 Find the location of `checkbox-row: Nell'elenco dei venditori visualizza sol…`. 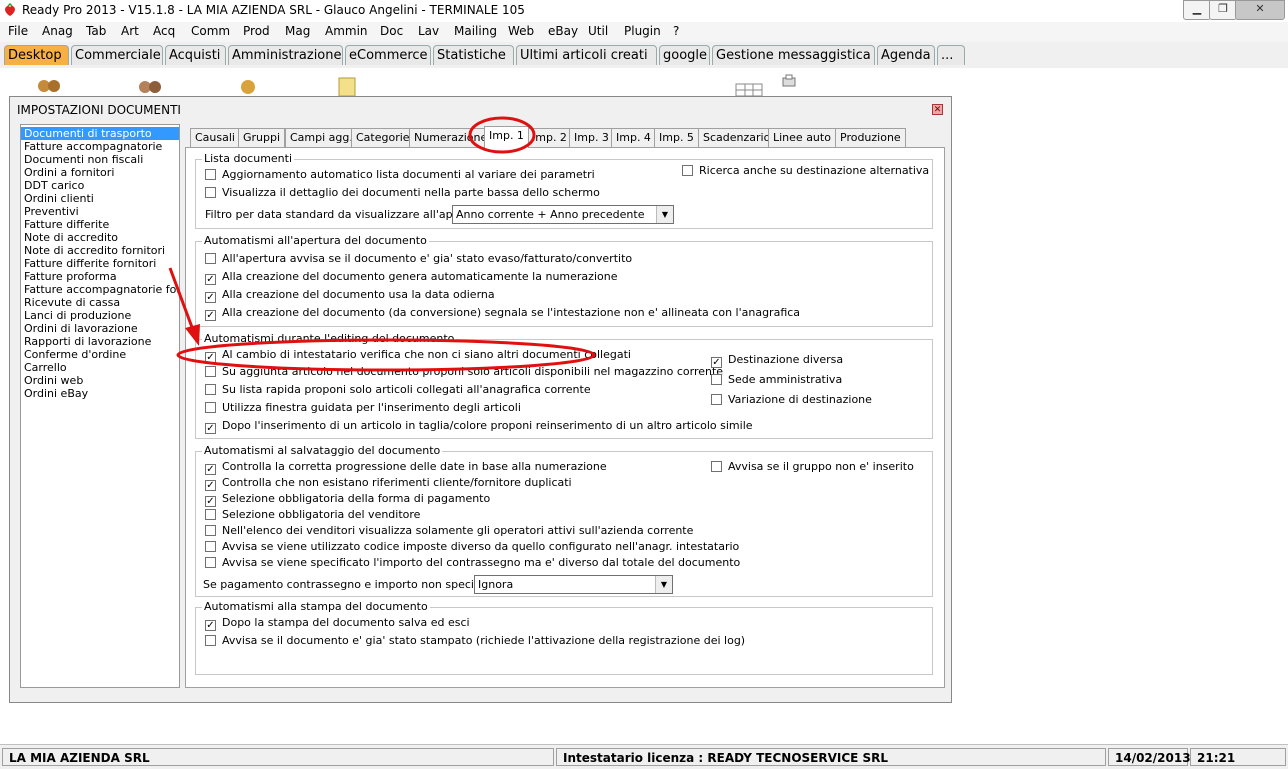

checkbox-row: Nell'elenco dei venditori visualizza sol… is located at coordinates (449, 531).